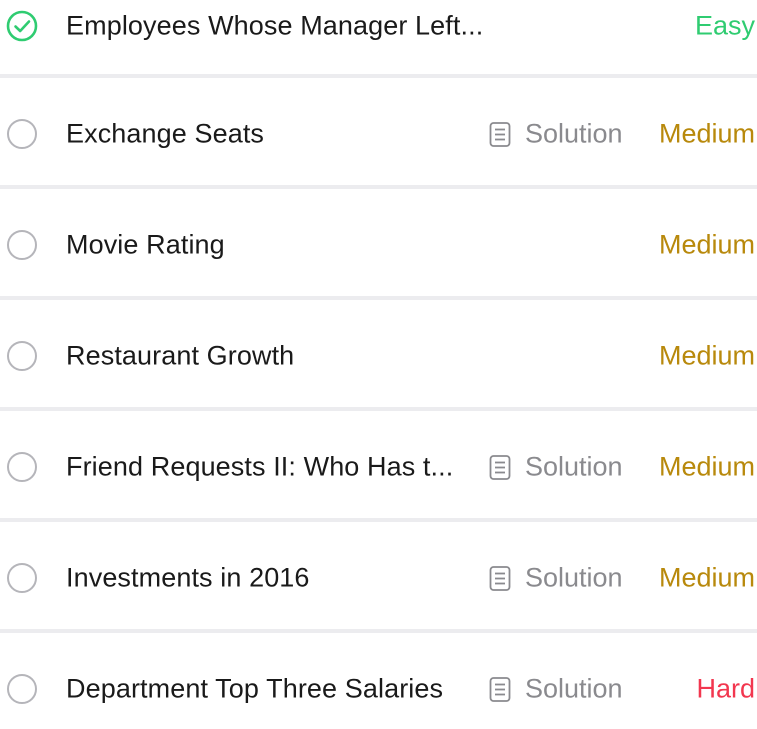  Describe the element at coordinates (180, 355) in the screenshot. I see `problem-title: Restaurant Growth` at that location.